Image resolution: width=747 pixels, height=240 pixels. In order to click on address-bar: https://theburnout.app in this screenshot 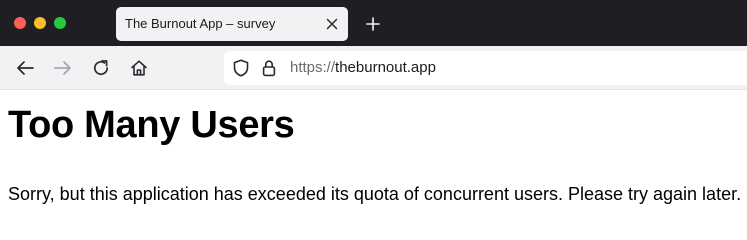, I will do `click(485, 68)`.